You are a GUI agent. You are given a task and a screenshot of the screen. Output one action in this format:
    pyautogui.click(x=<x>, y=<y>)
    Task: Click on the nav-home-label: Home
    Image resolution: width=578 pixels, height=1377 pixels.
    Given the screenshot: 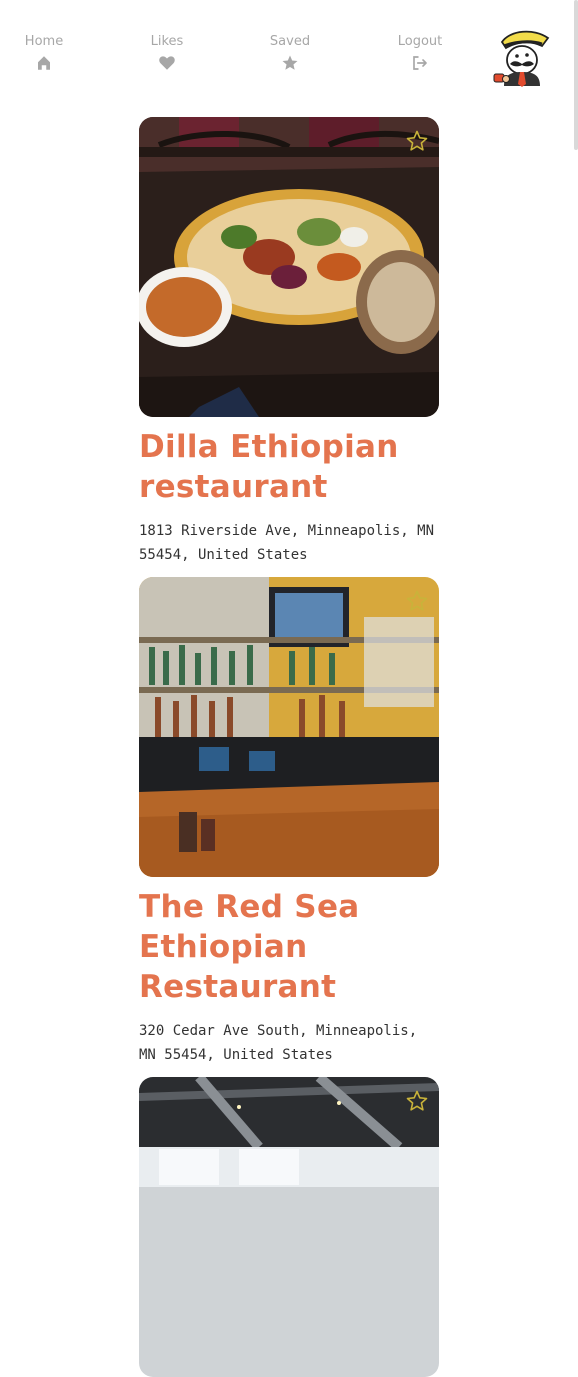 What is the action you would take?
    pyautogui.click(x=44, y=41)
    